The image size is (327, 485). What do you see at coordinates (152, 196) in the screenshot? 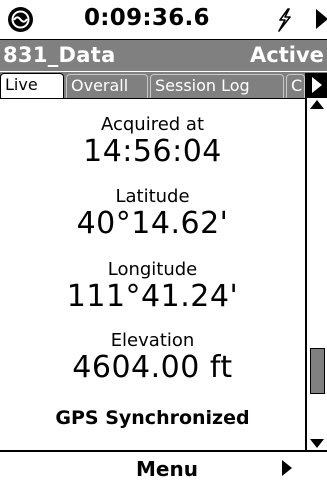
I see `latitude-label: Latitude` at bounding box center [152, 196].